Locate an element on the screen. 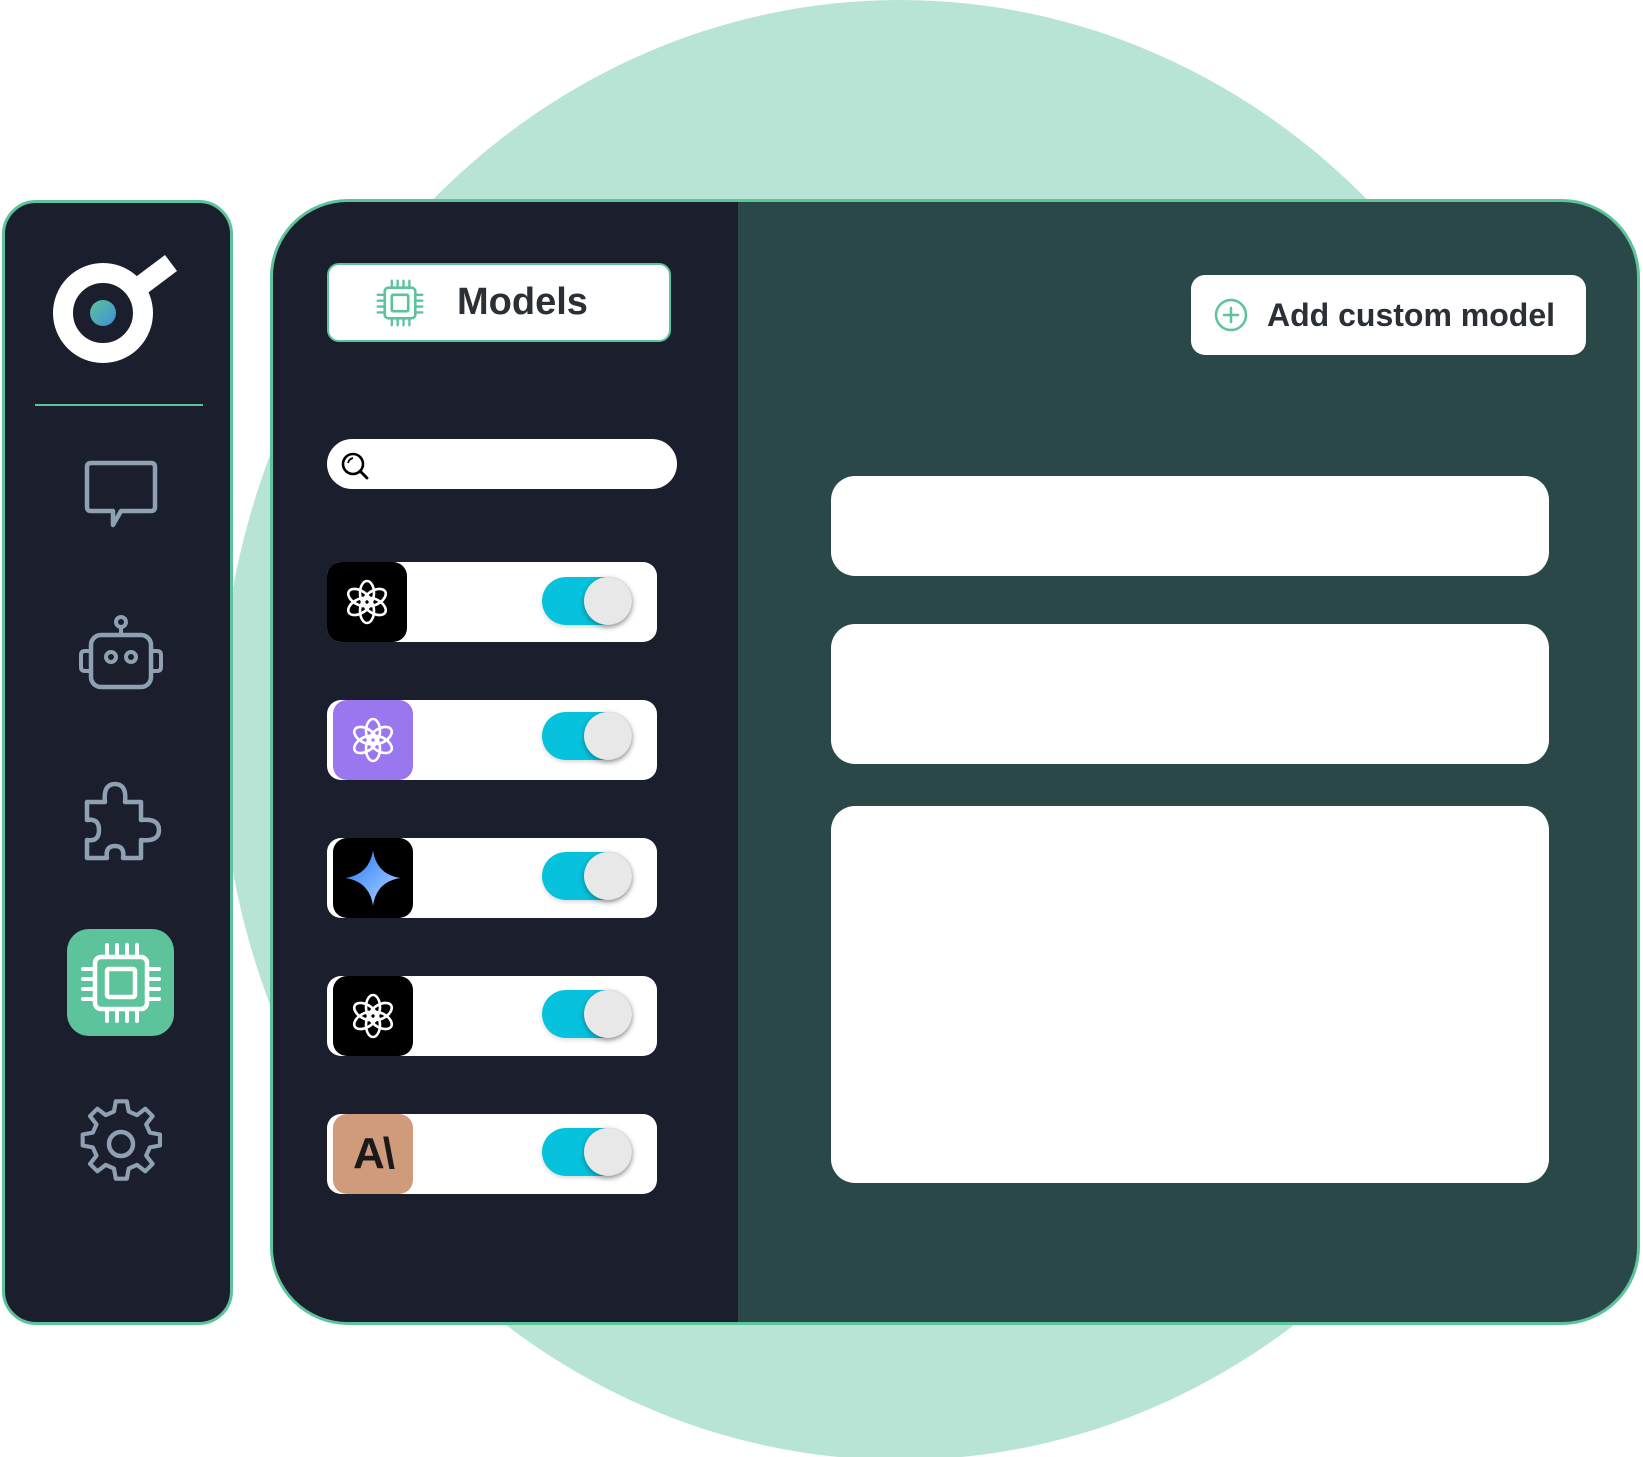  model-row: A\ is located at coordinates (492, 1154).